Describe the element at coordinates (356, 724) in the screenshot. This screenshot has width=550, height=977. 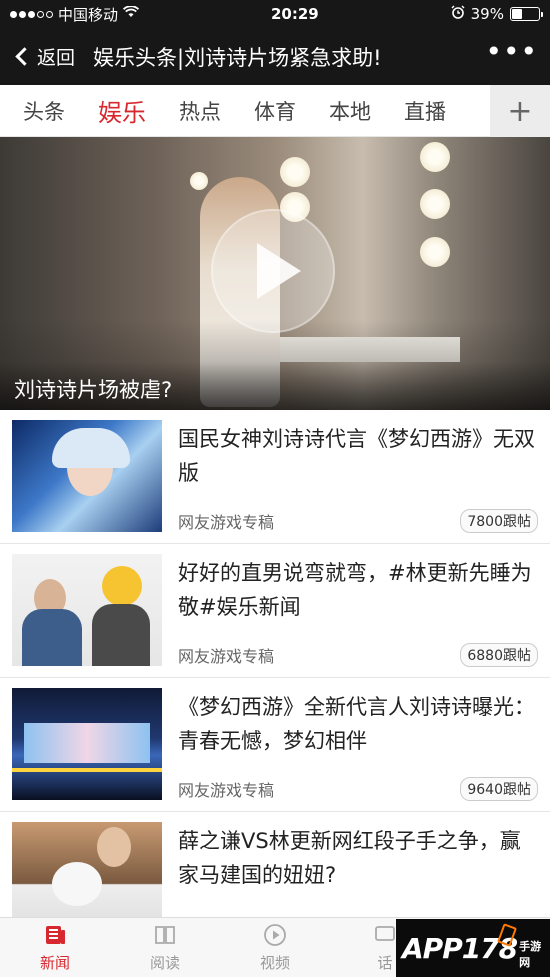
I see `news-title: 《梦幻西游》全新代言人刘诗诗曝光：青春无憾，梦幻相伴` at that location.